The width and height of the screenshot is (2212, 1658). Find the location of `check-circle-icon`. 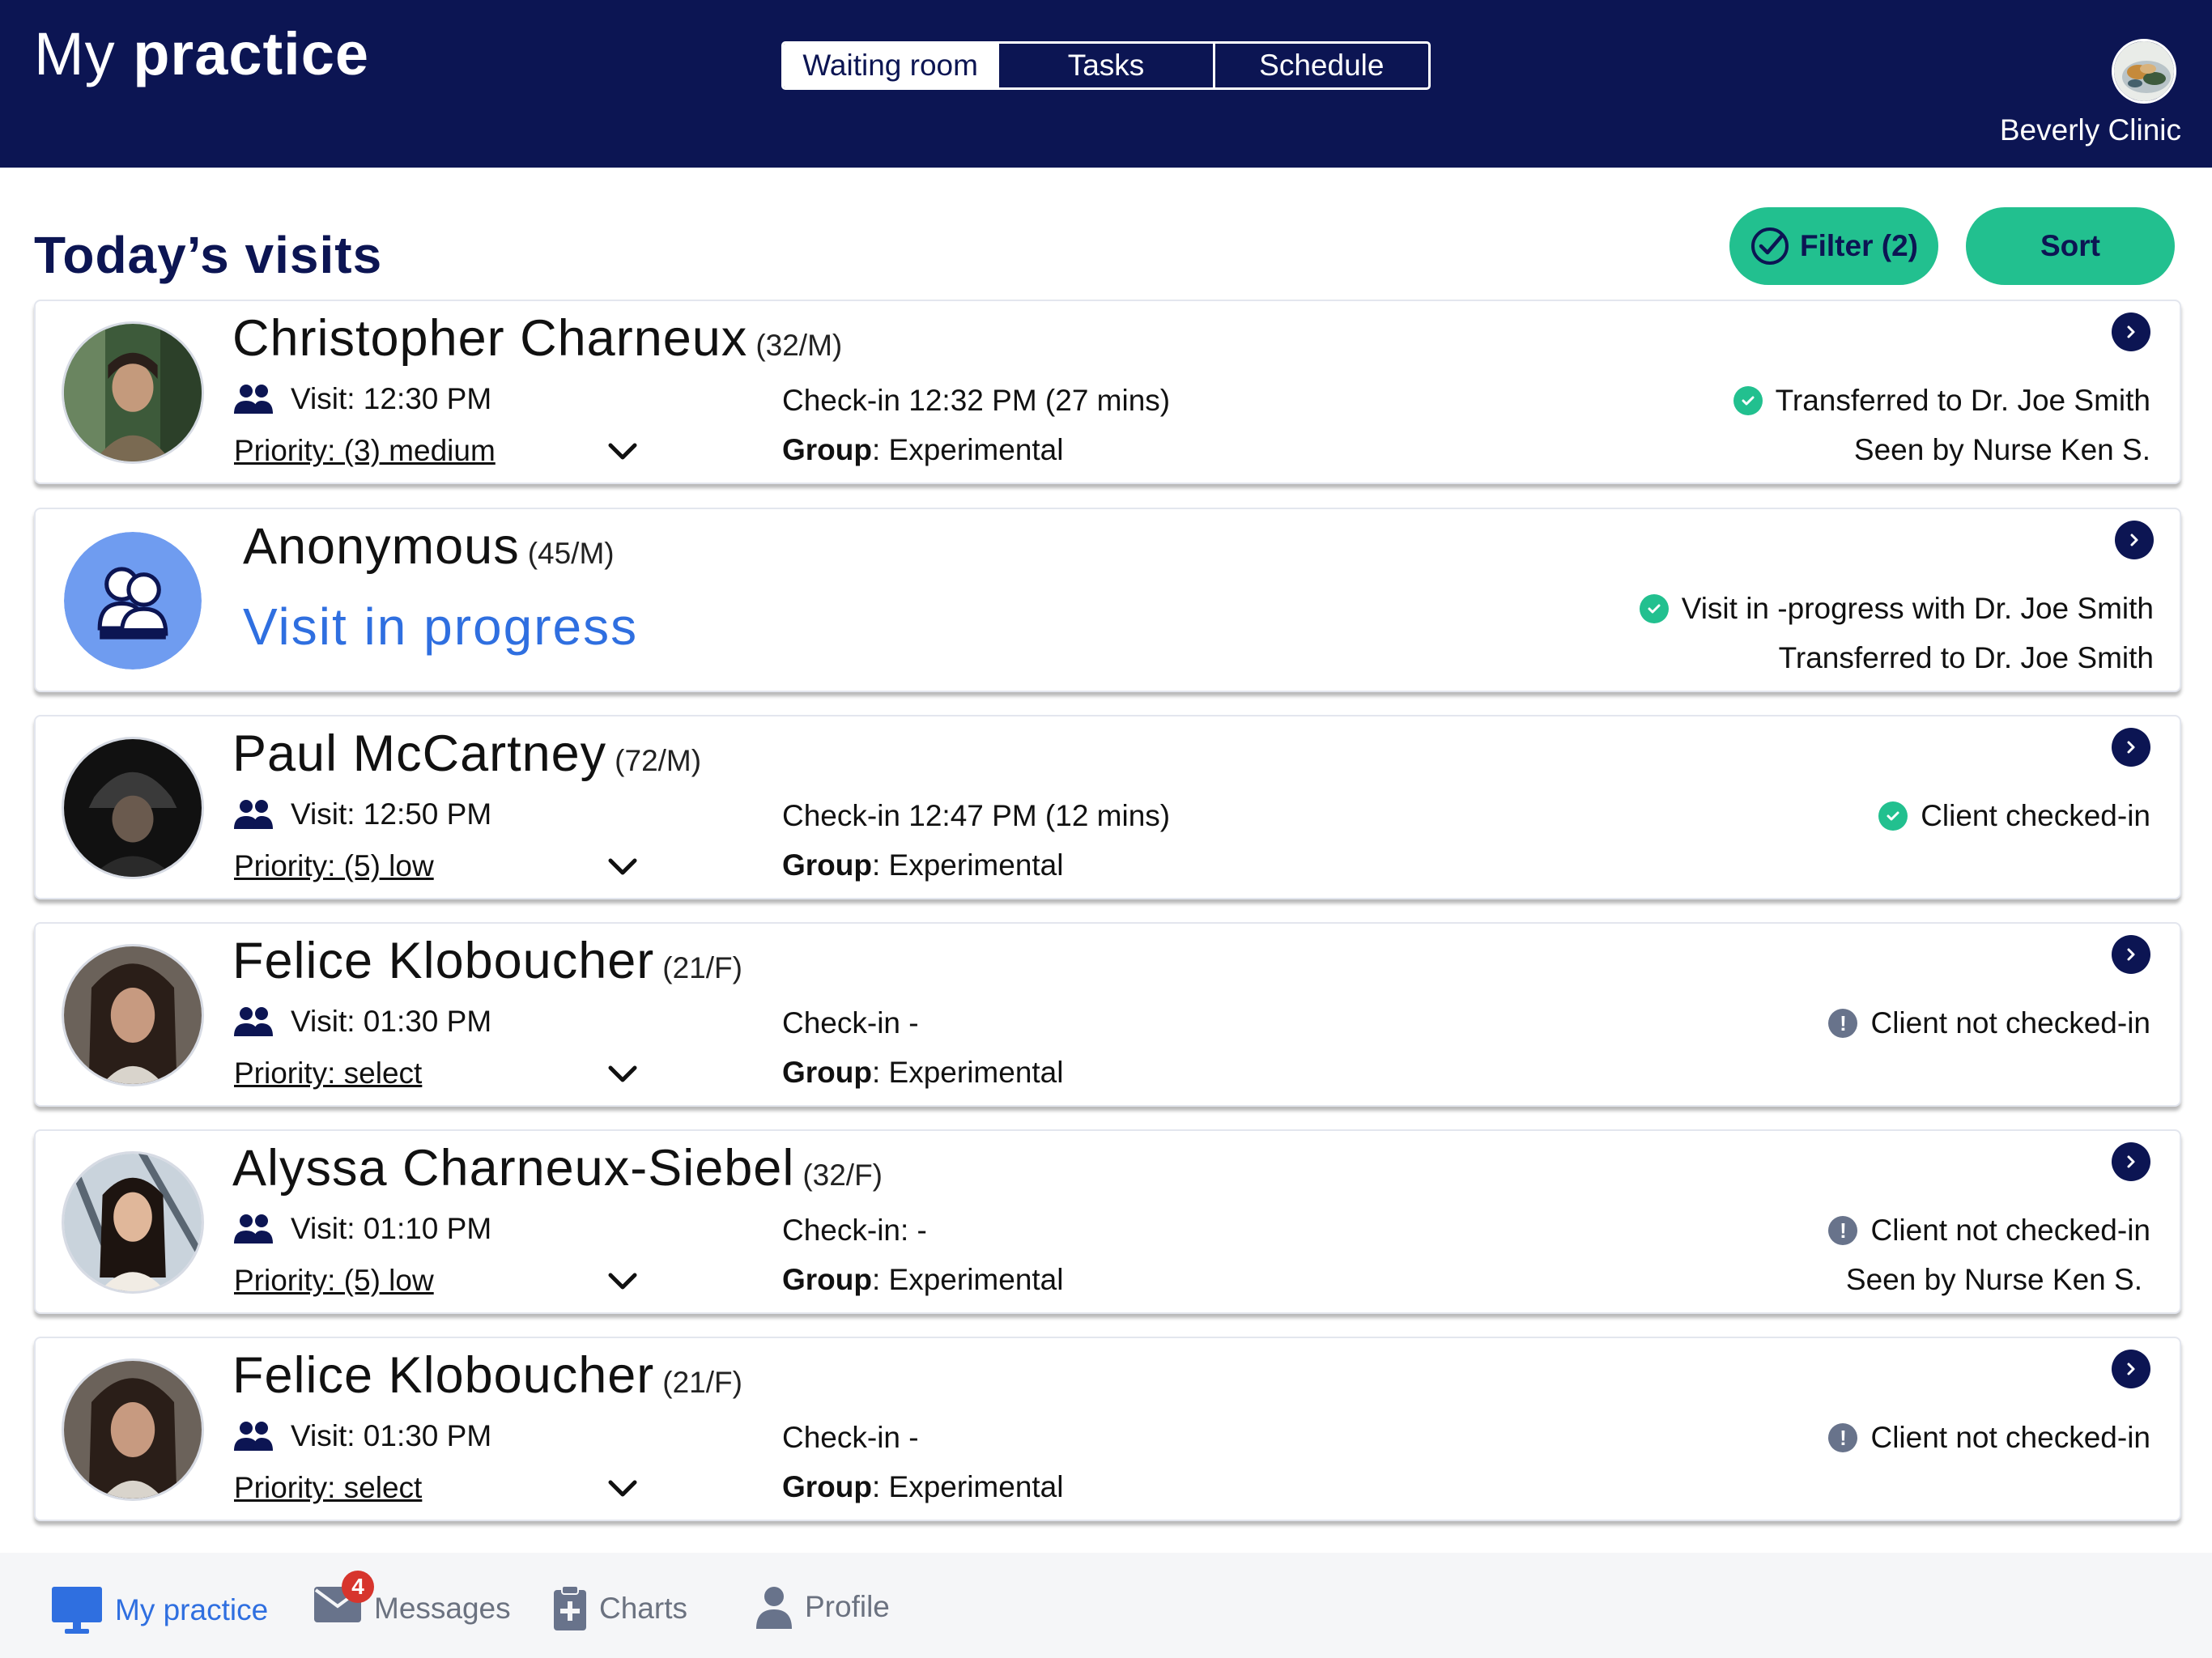

check-circle-icon is located at coordinates (1770, 246).